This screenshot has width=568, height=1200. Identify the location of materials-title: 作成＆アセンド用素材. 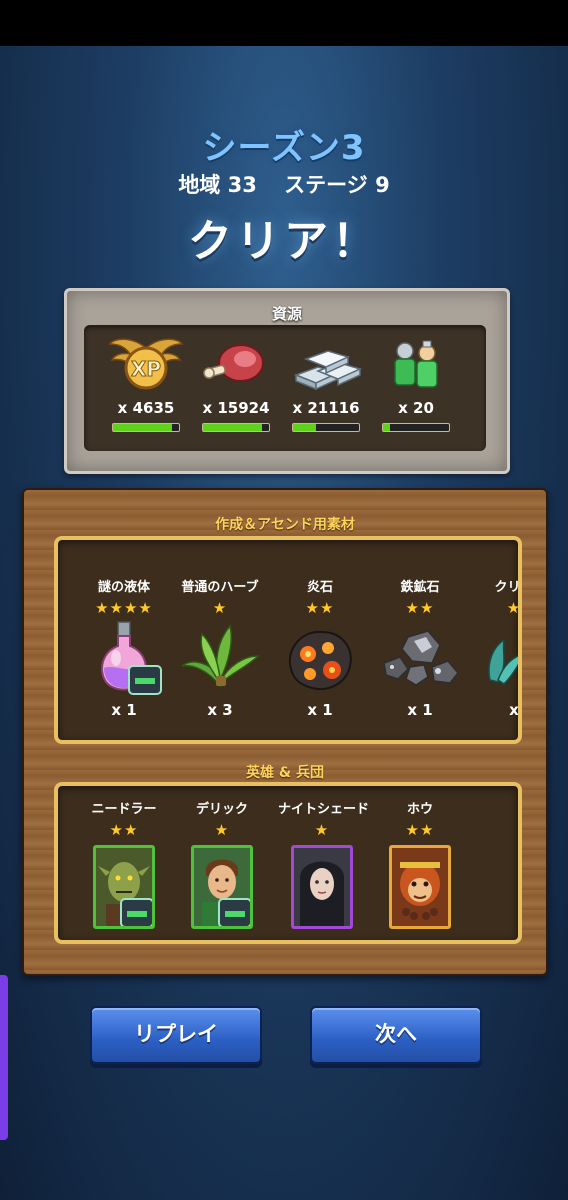
(285, 525).